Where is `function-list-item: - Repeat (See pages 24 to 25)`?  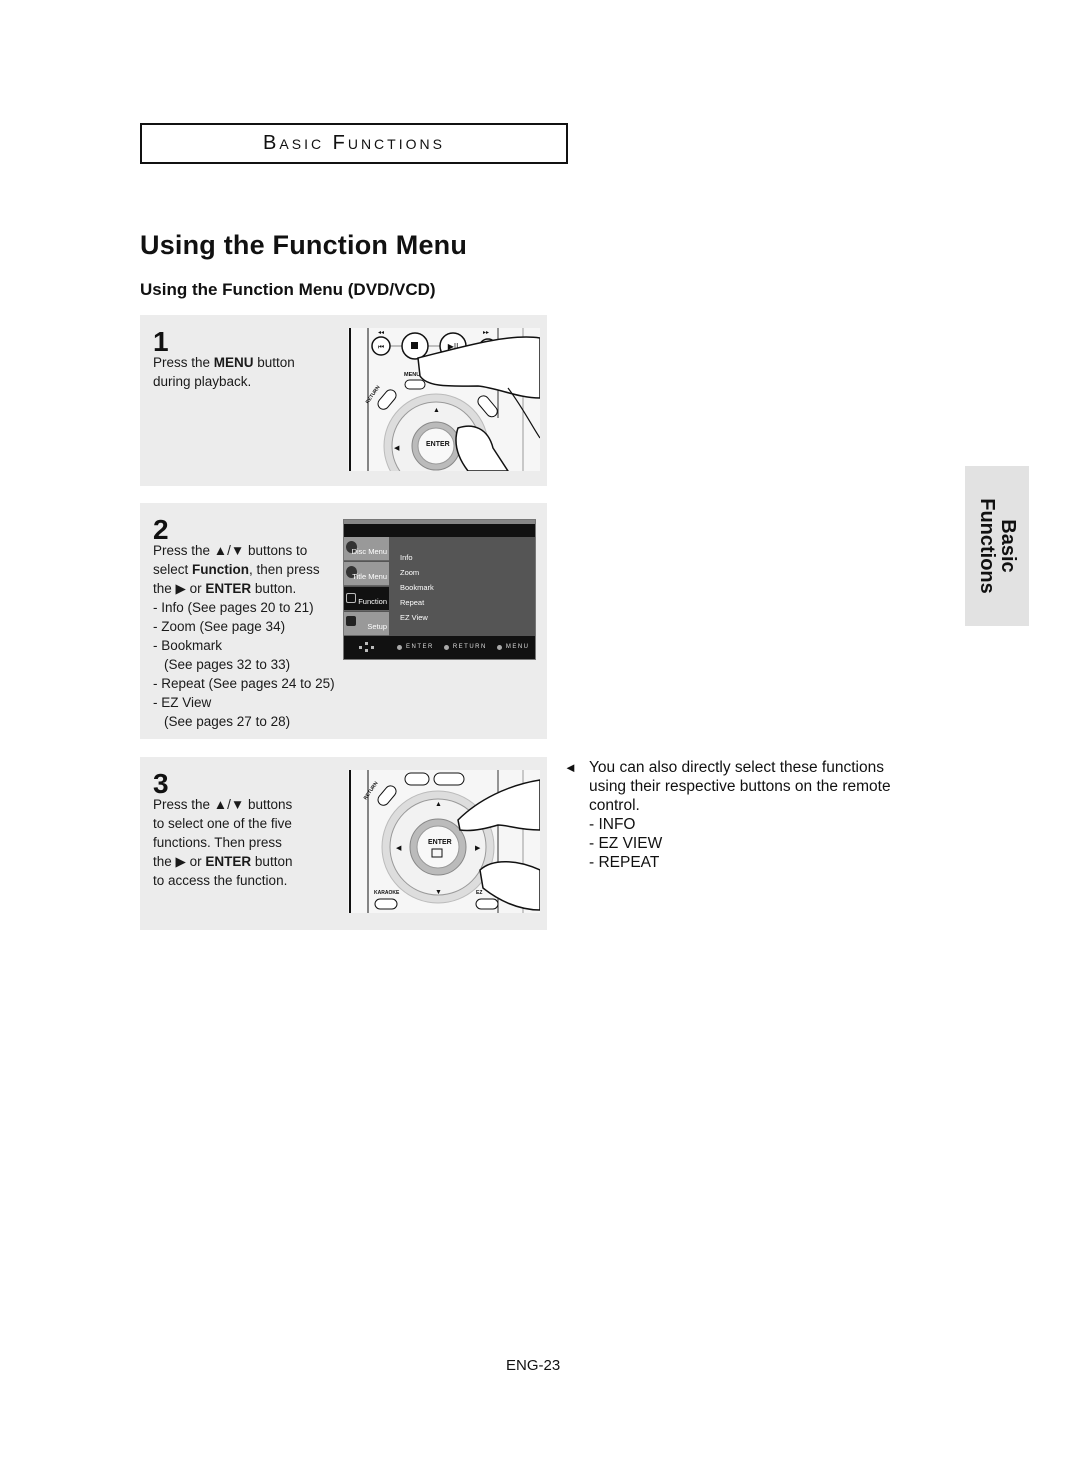 function-list-item: - Repeat (See pages 24 to 25) is located at coordinates (244, 683).